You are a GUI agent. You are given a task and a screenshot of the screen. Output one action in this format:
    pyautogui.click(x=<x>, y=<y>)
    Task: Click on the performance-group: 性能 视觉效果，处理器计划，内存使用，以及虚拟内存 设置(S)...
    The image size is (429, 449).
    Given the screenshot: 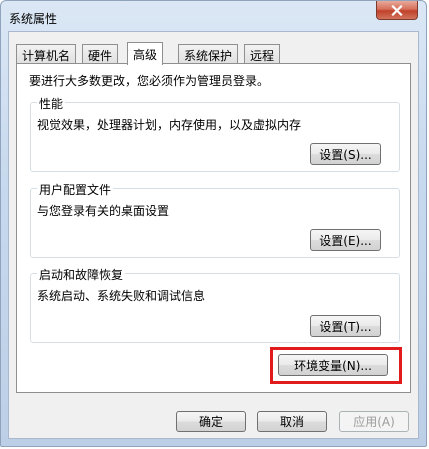 What is the action you would take?
    pyautogui.click(x=215, y=133)
    